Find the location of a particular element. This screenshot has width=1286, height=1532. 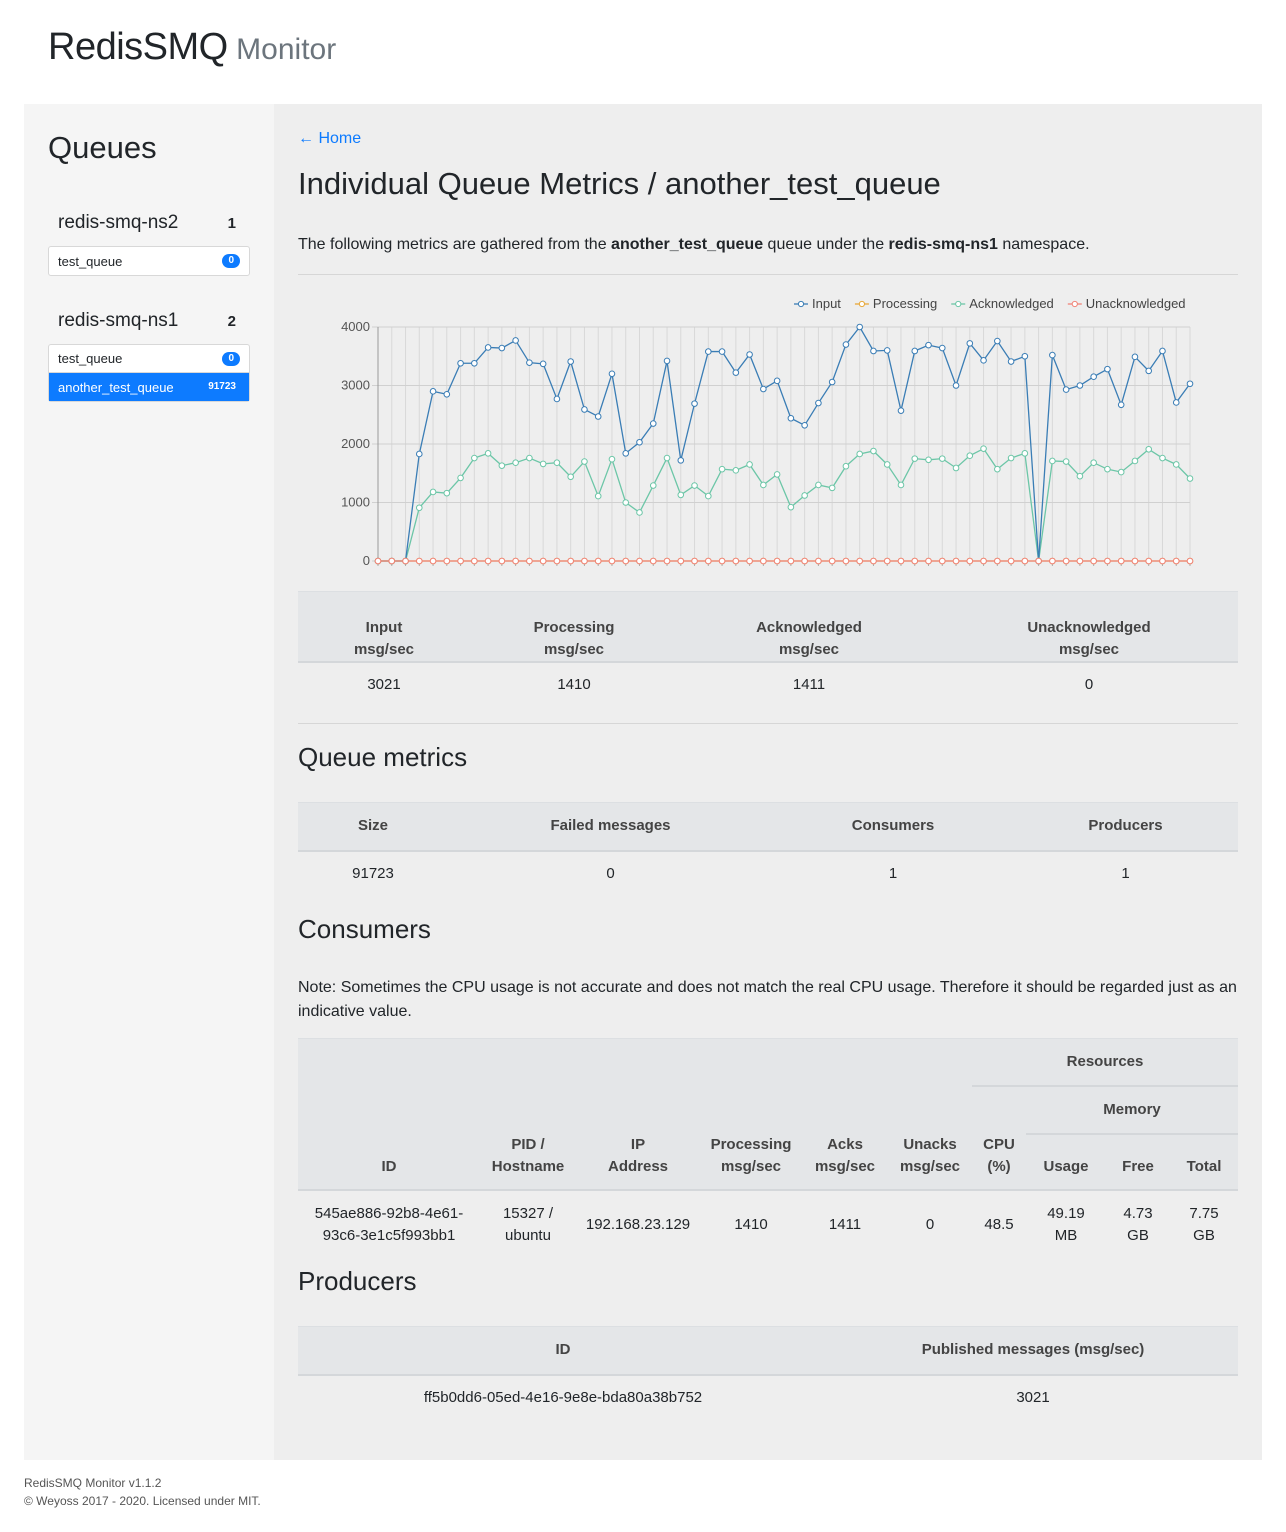

queue-list: test_queue 0 is located at coordinates (149, 261).